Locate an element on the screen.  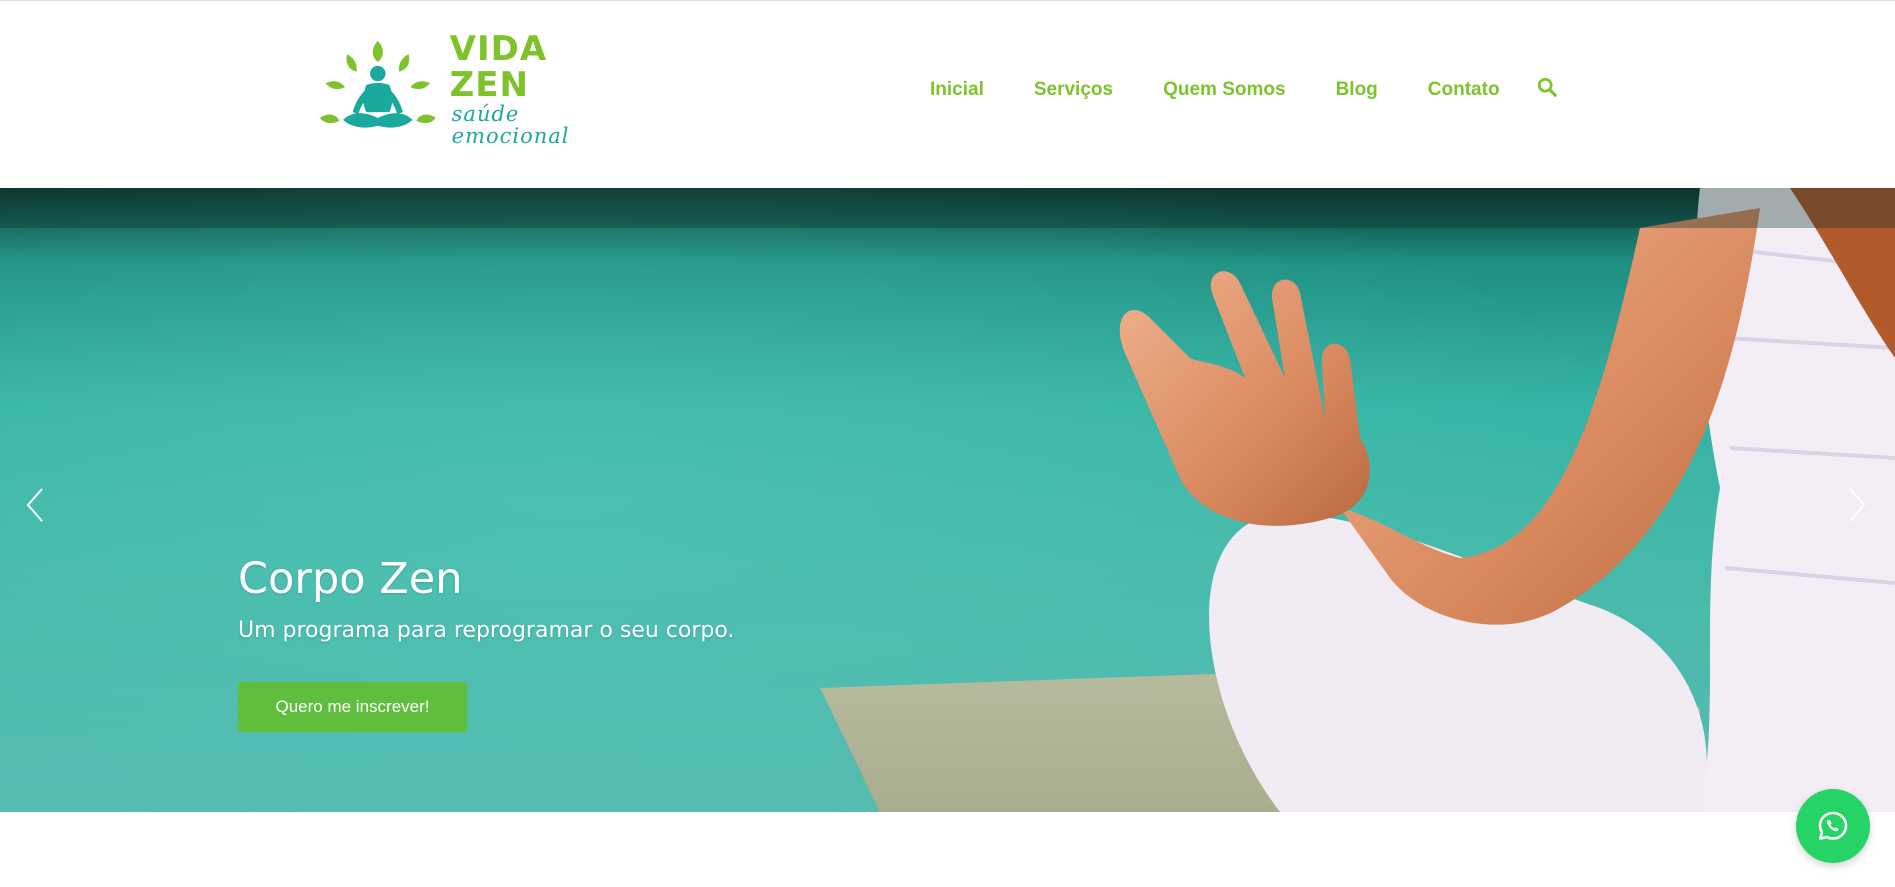
whatsapp-button is located at coordinates (1833, 826).